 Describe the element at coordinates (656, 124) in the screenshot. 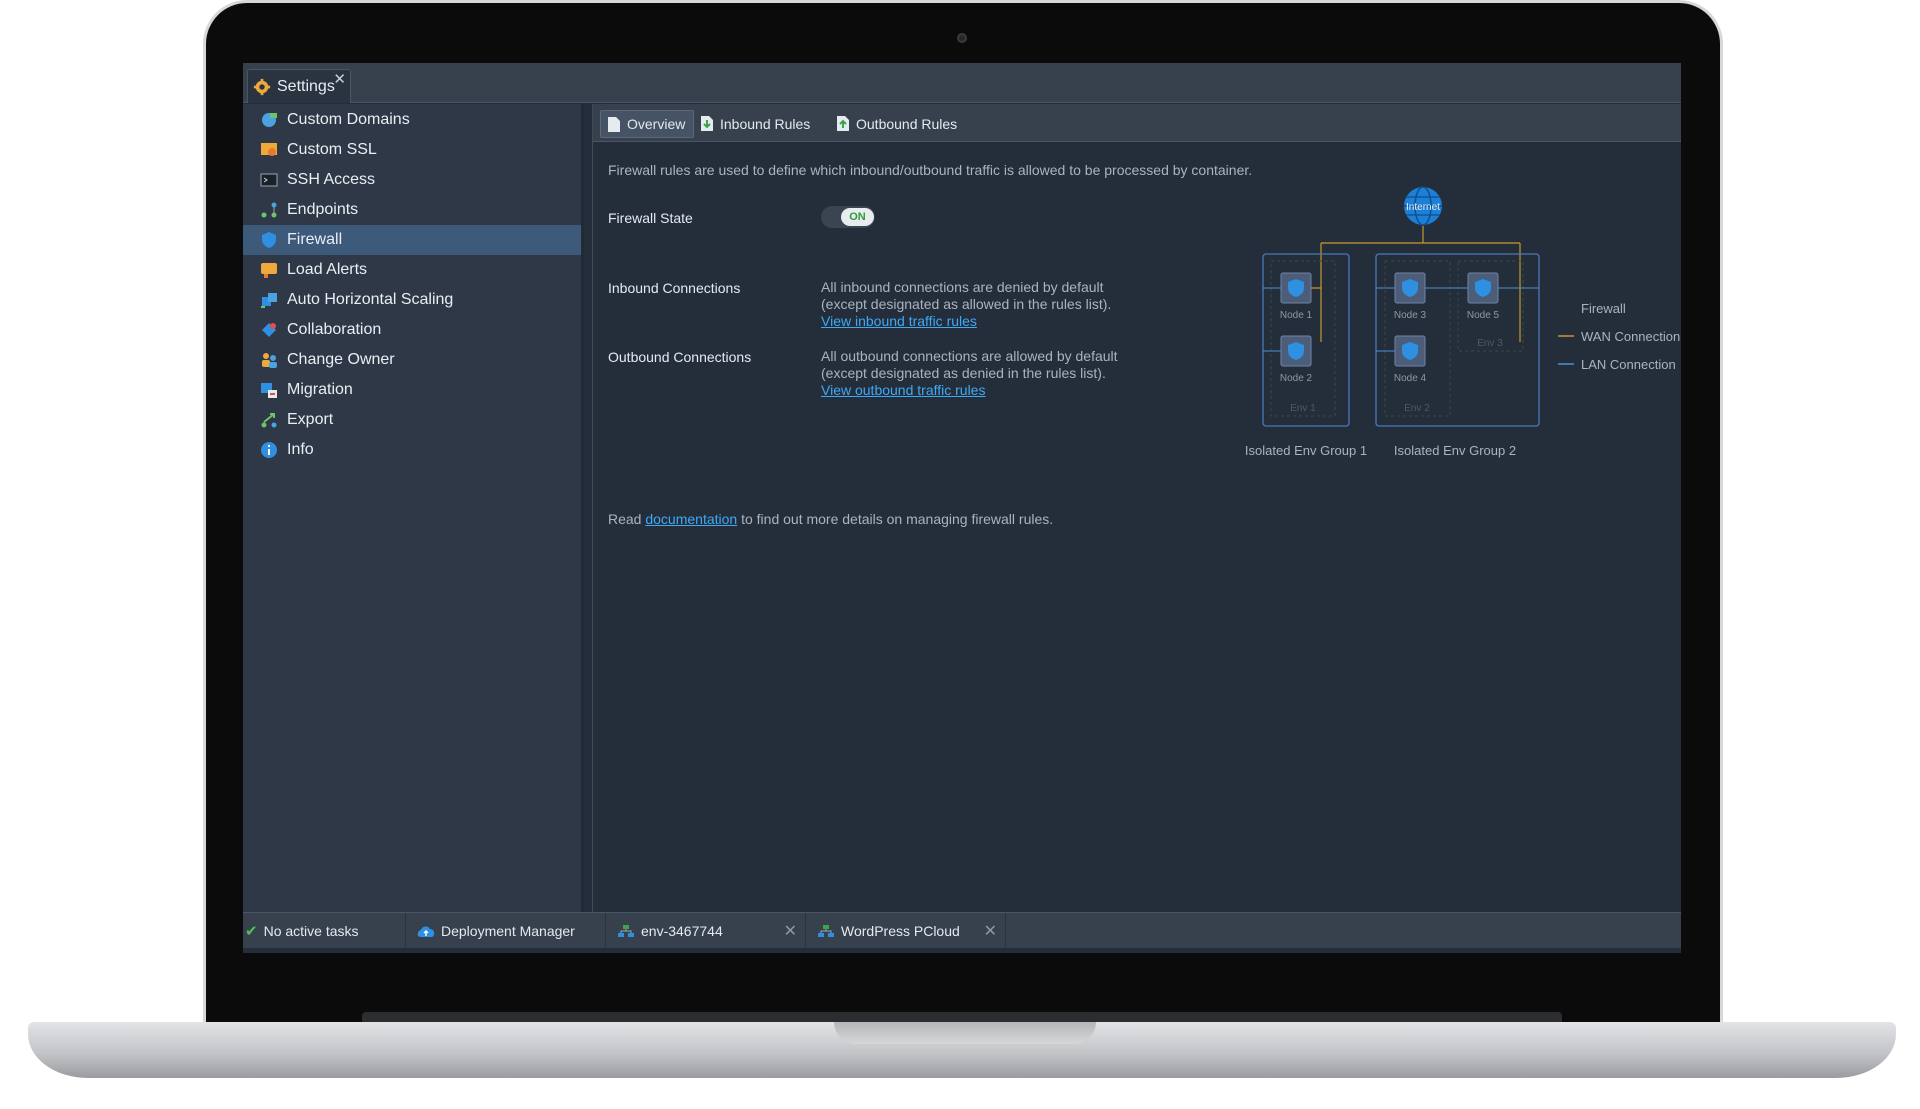

I see `tab-overview-label: Overview` at that location.